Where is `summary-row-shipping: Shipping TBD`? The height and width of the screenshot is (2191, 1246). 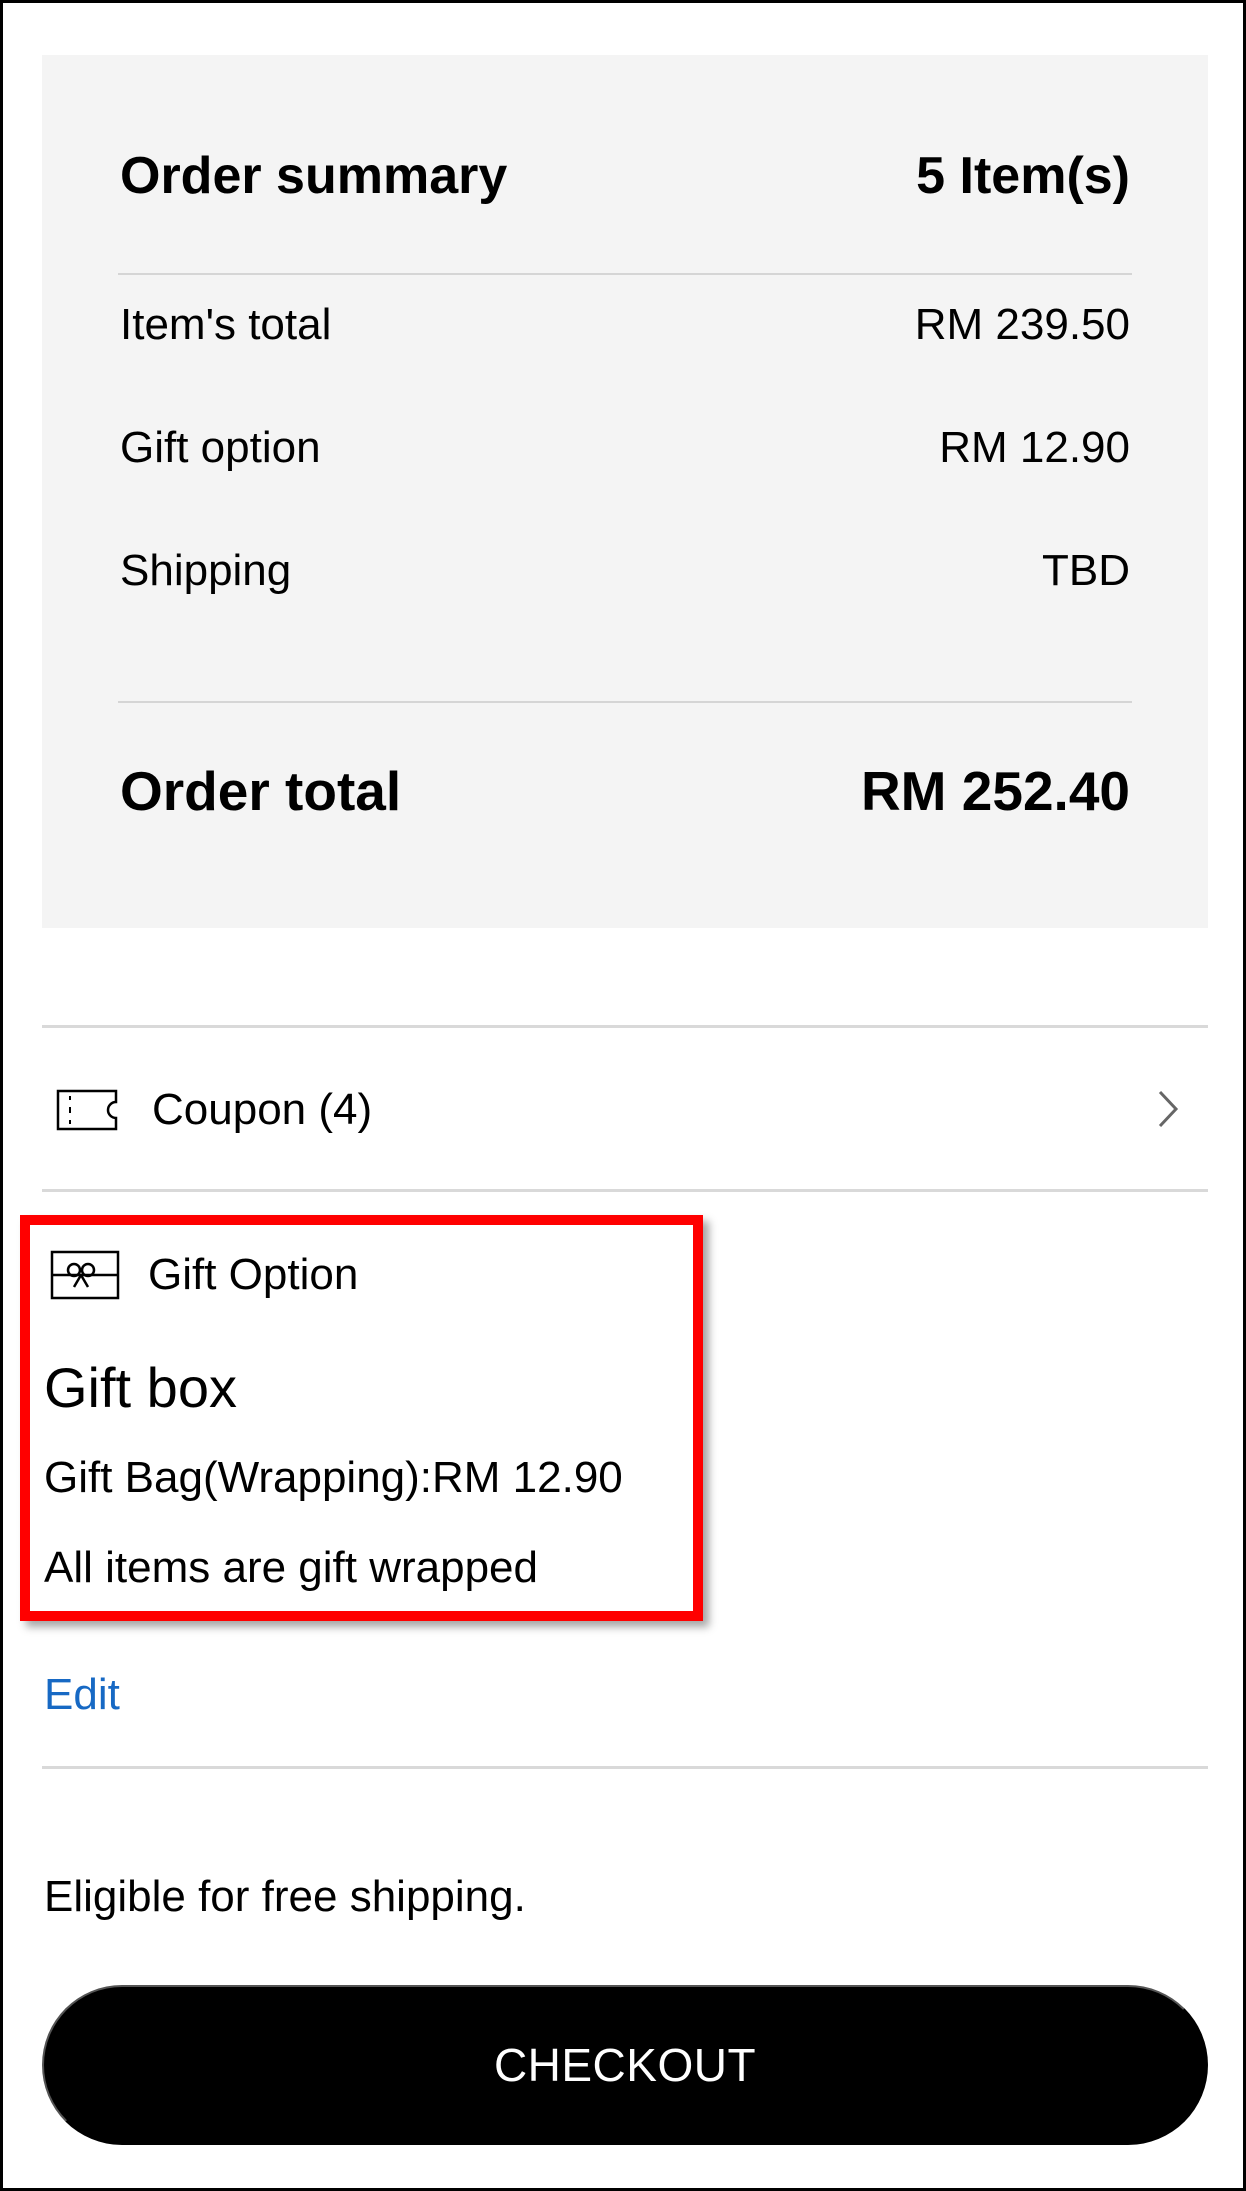 summary-row-shipping: Shipping TBD is located at coordinates (625, 571).